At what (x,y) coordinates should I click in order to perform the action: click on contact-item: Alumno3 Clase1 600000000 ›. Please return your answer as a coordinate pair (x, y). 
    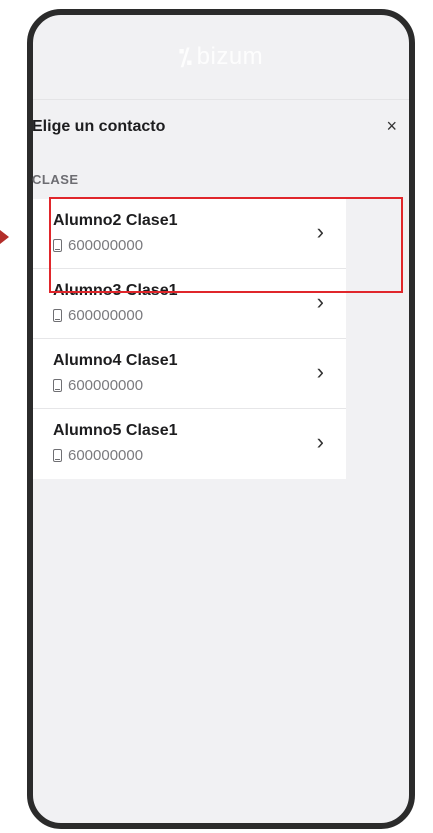
    Looking at the image, I should click on (189, 304).